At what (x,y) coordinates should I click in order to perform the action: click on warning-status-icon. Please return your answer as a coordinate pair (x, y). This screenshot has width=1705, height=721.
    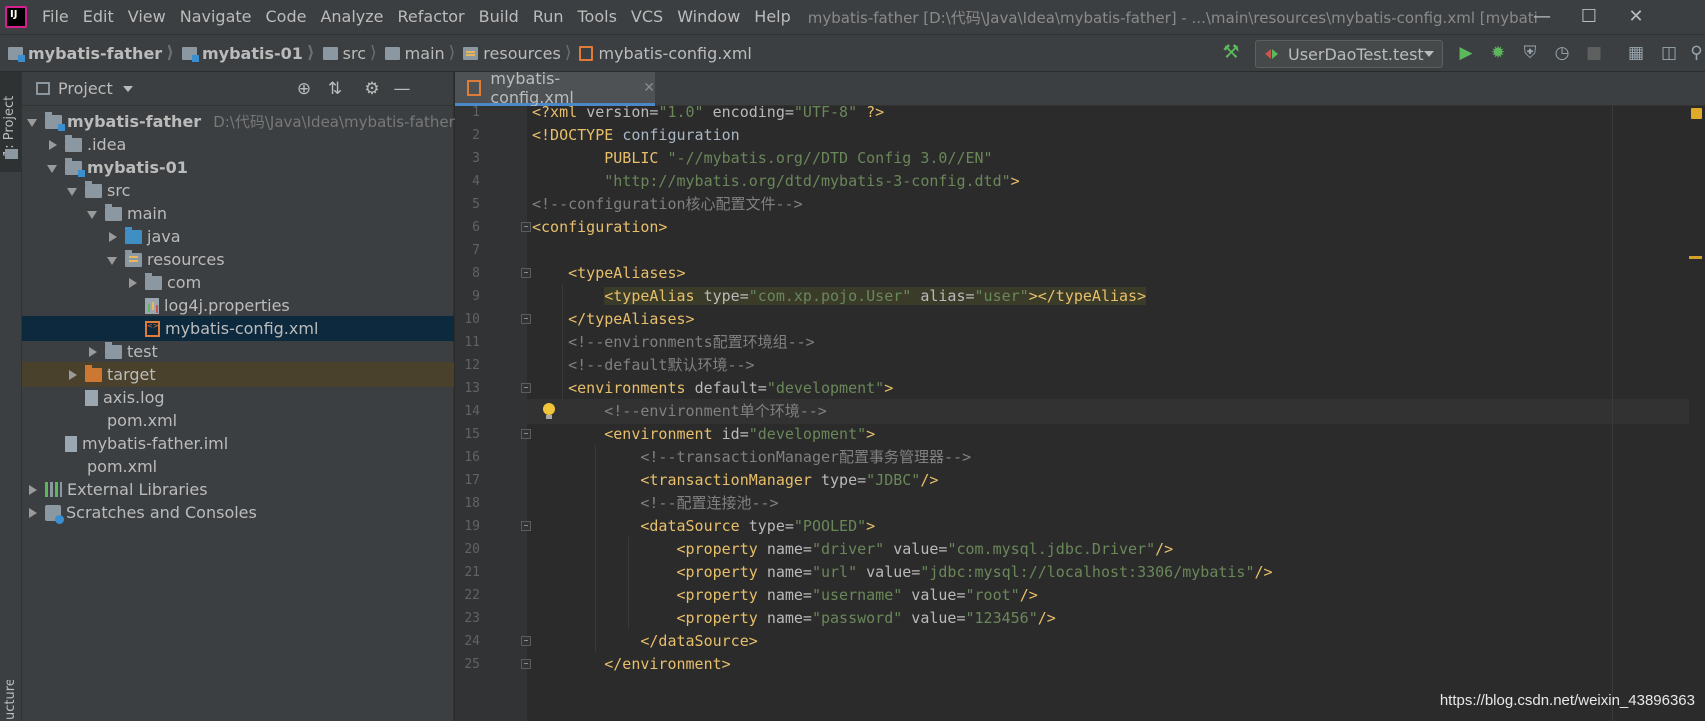
    Looking at the image, I should click on (1696, 113).